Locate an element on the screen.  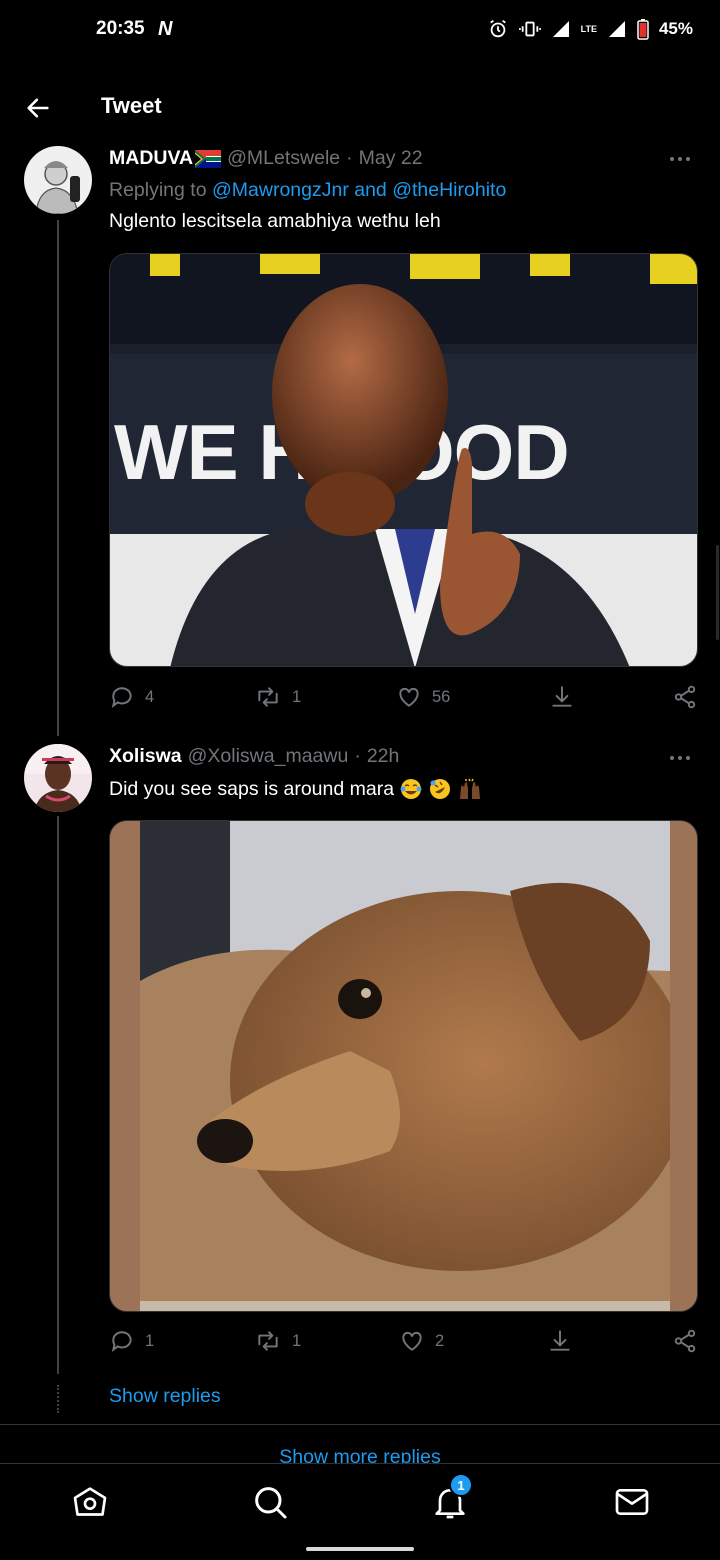
arrow-left-icon is located at coordinates (38, 108).